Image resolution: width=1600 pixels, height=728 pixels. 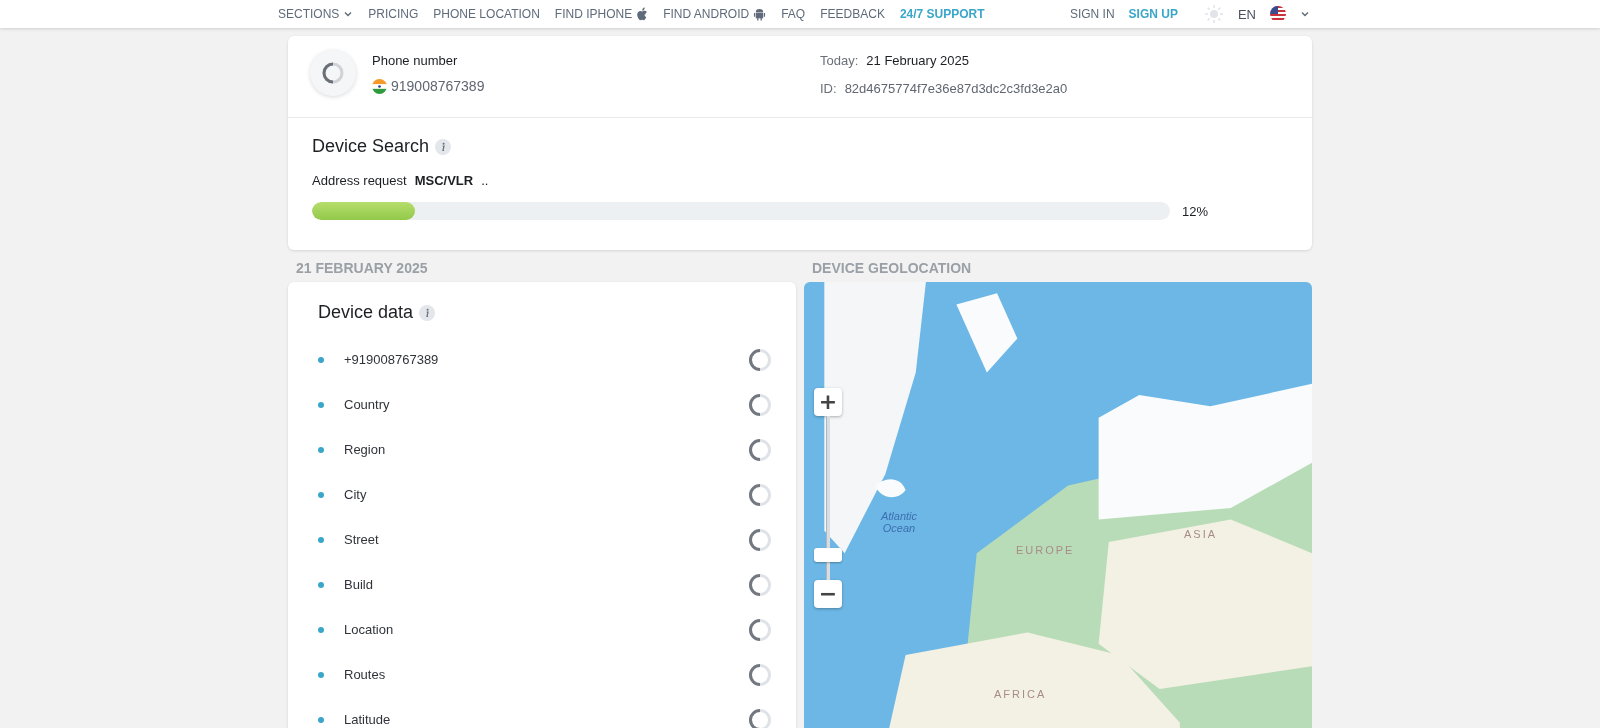 What do you see at coordinates (1201, 534) in the screenshot?
I see `map-label: ASIA` at bounding box center [1201, 534].